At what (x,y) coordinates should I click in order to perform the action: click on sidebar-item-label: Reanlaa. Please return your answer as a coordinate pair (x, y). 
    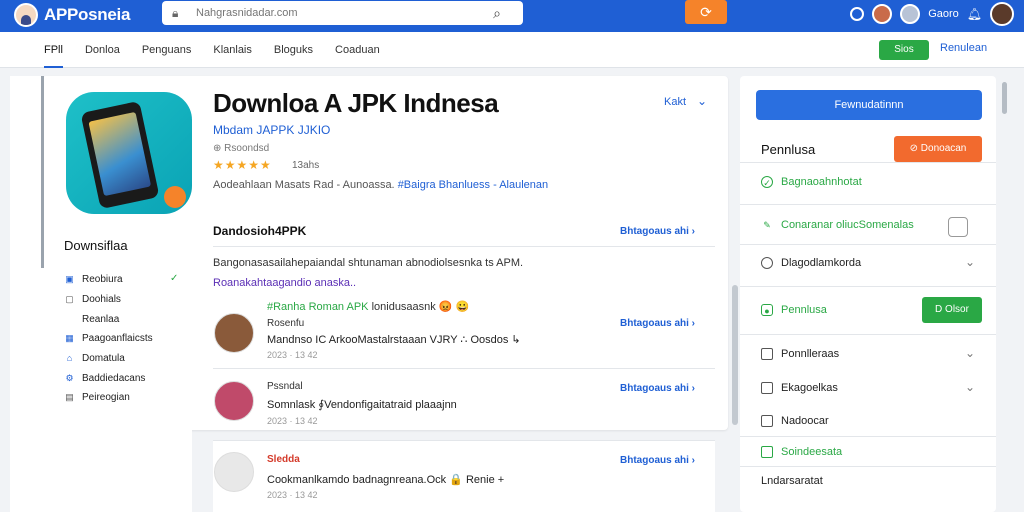
    Looking at the image, I should click on (101, 319).